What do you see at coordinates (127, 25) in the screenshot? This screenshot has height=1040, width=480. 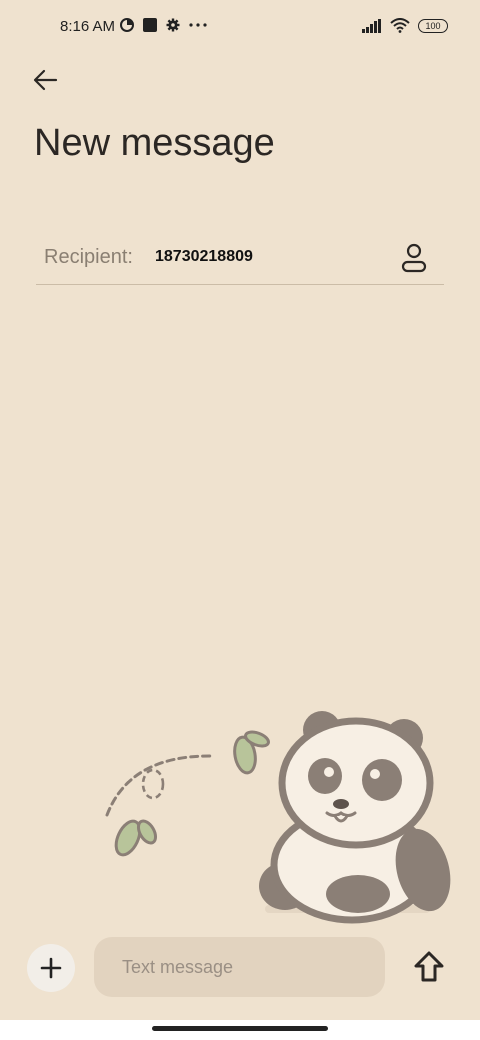 I see `data-saver-icon` at bounding box center [127, 25].